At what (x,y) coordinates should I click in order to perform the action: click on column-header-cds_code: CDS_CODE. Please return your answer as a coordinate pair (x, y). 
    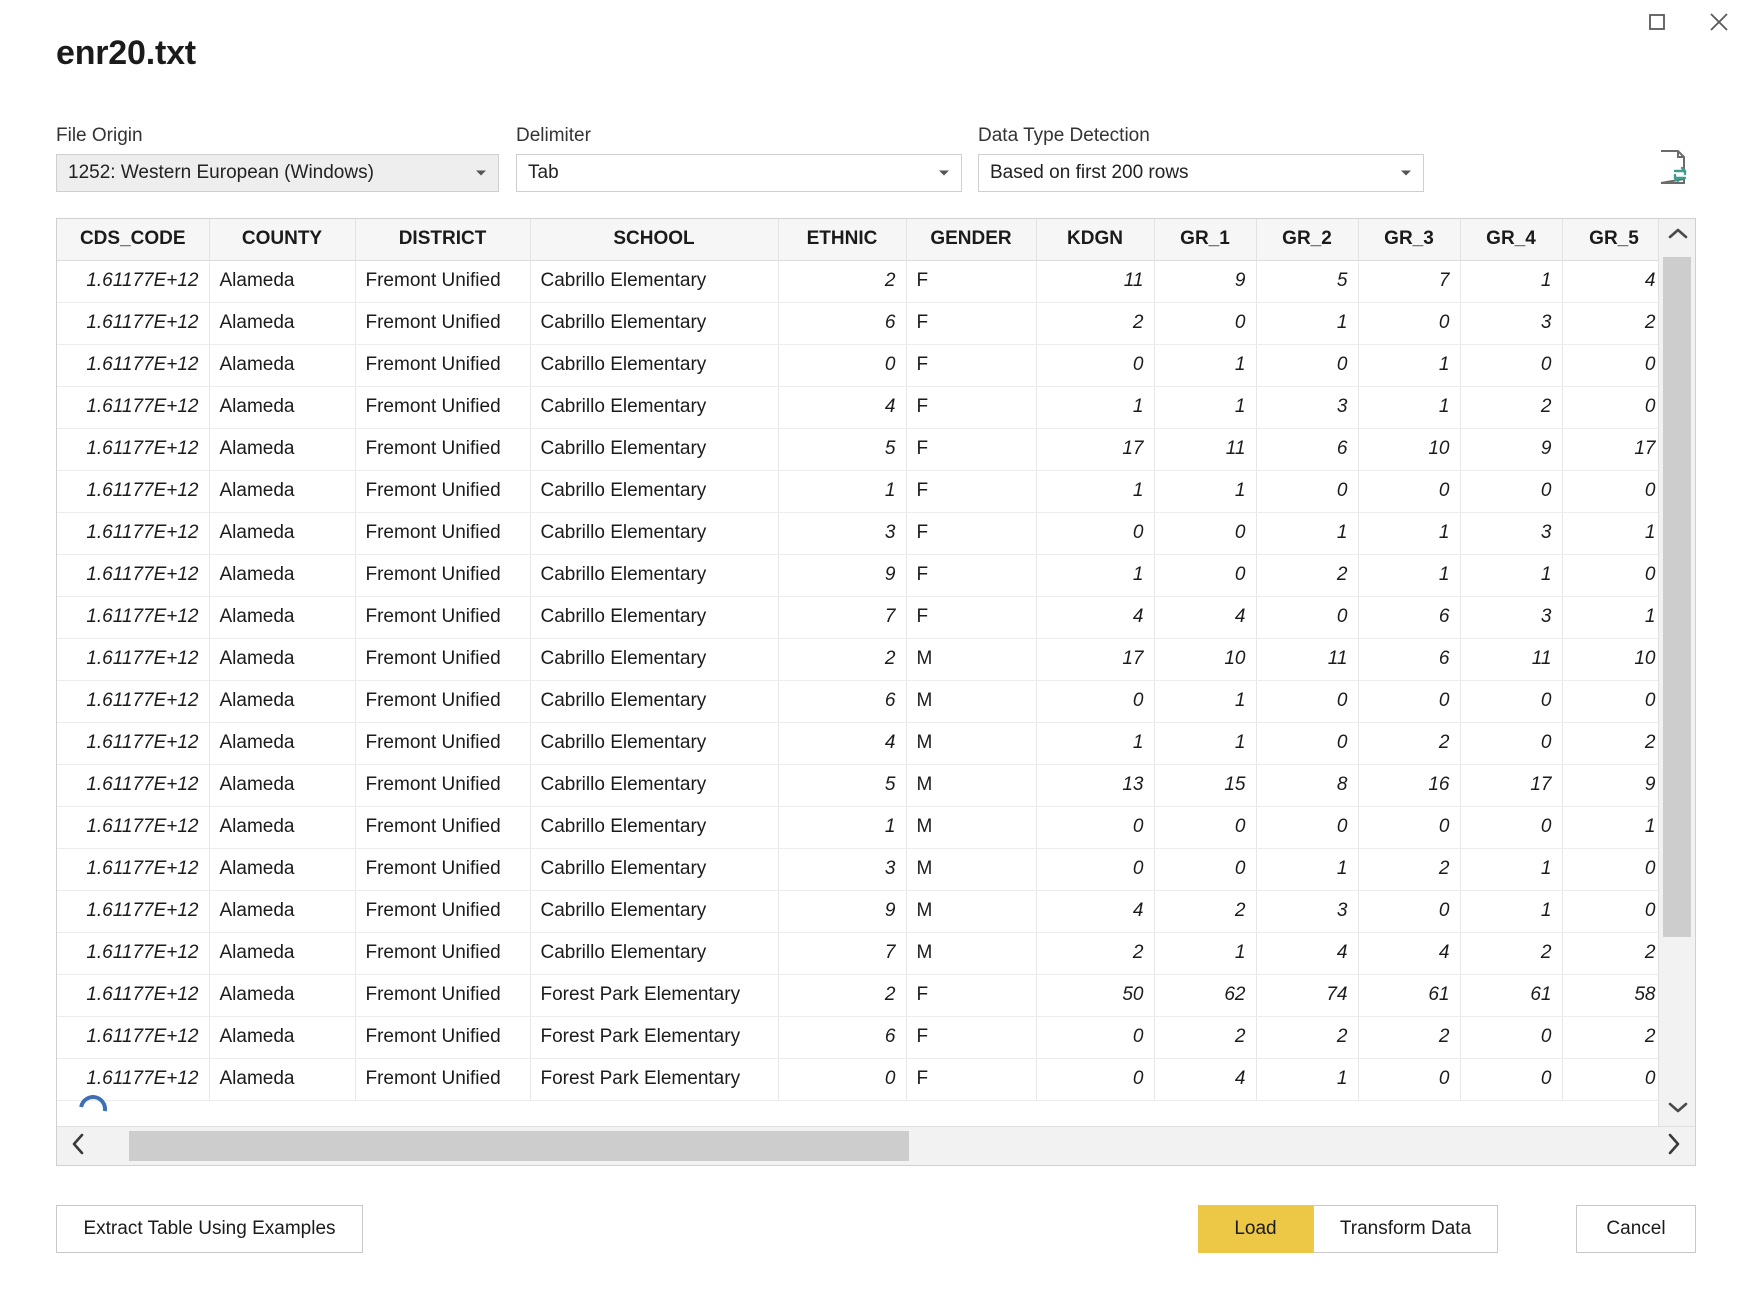
    Looking at the image, I should click on (133, 240).